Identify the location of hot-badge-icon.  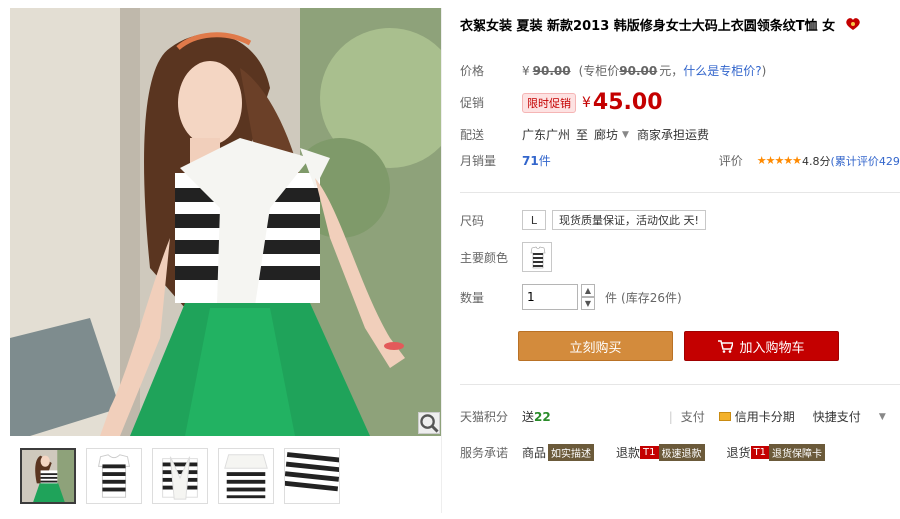
(853, 24).